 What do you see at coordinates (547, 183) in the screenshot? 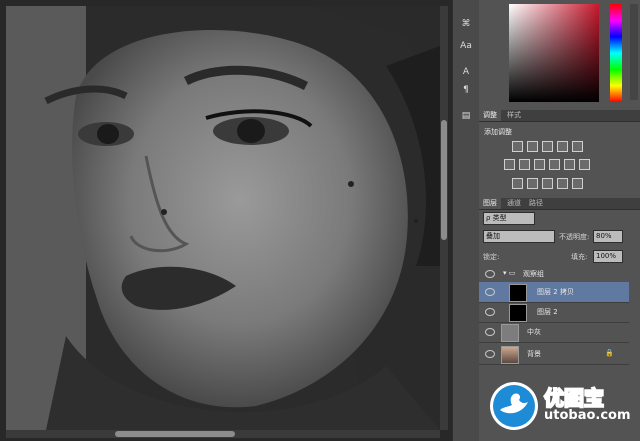
I see `threshold-icon` at bounding box center [547, 183].